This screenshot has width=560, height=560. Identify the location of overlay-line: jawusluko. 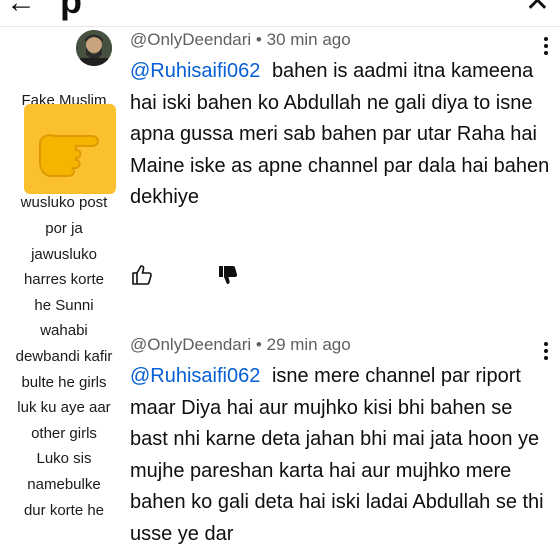
(64, 254).